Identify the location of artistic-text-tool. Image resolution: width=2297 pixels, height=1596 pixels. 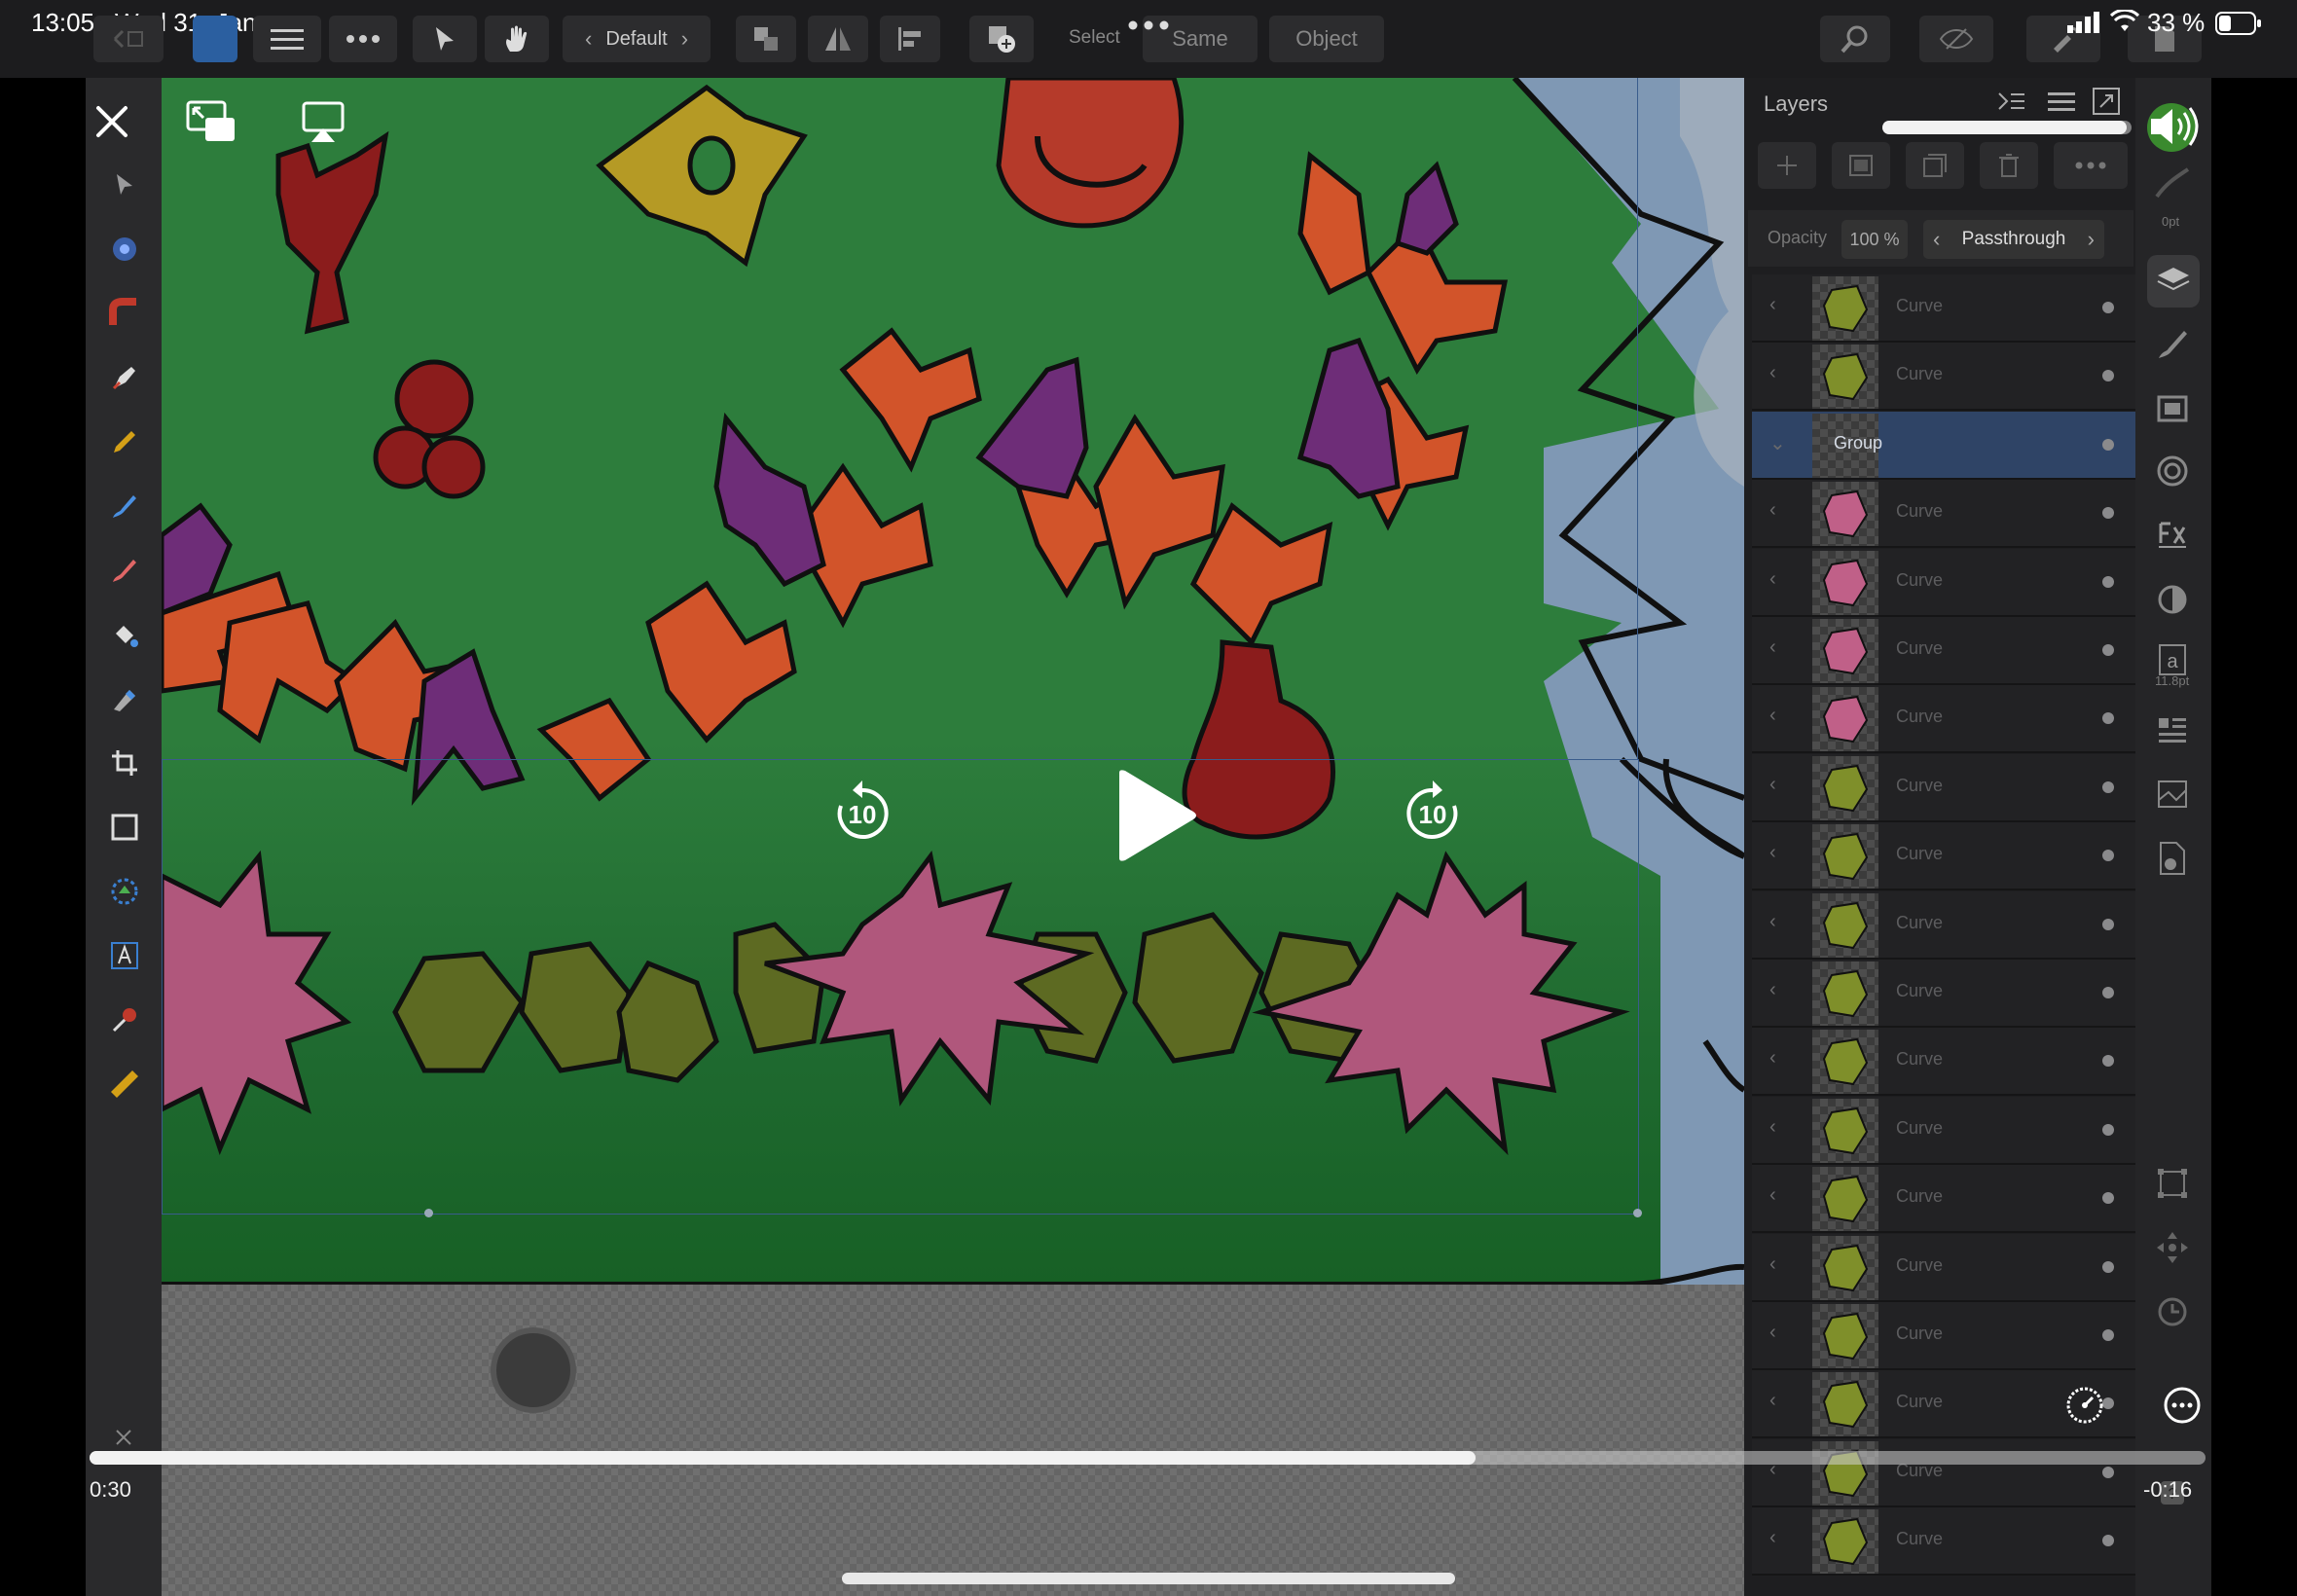
(125, 955).